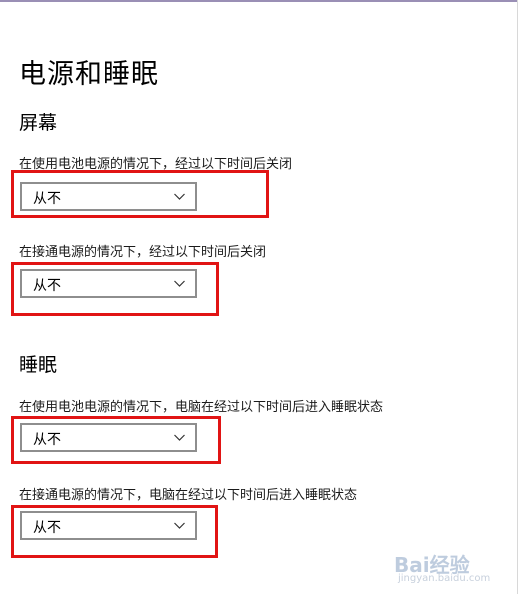 This screenshot has width=518, height=594. I want to click on baidu-watermark: Bai经验 jingyan.baidu.com, so click(449, 569).